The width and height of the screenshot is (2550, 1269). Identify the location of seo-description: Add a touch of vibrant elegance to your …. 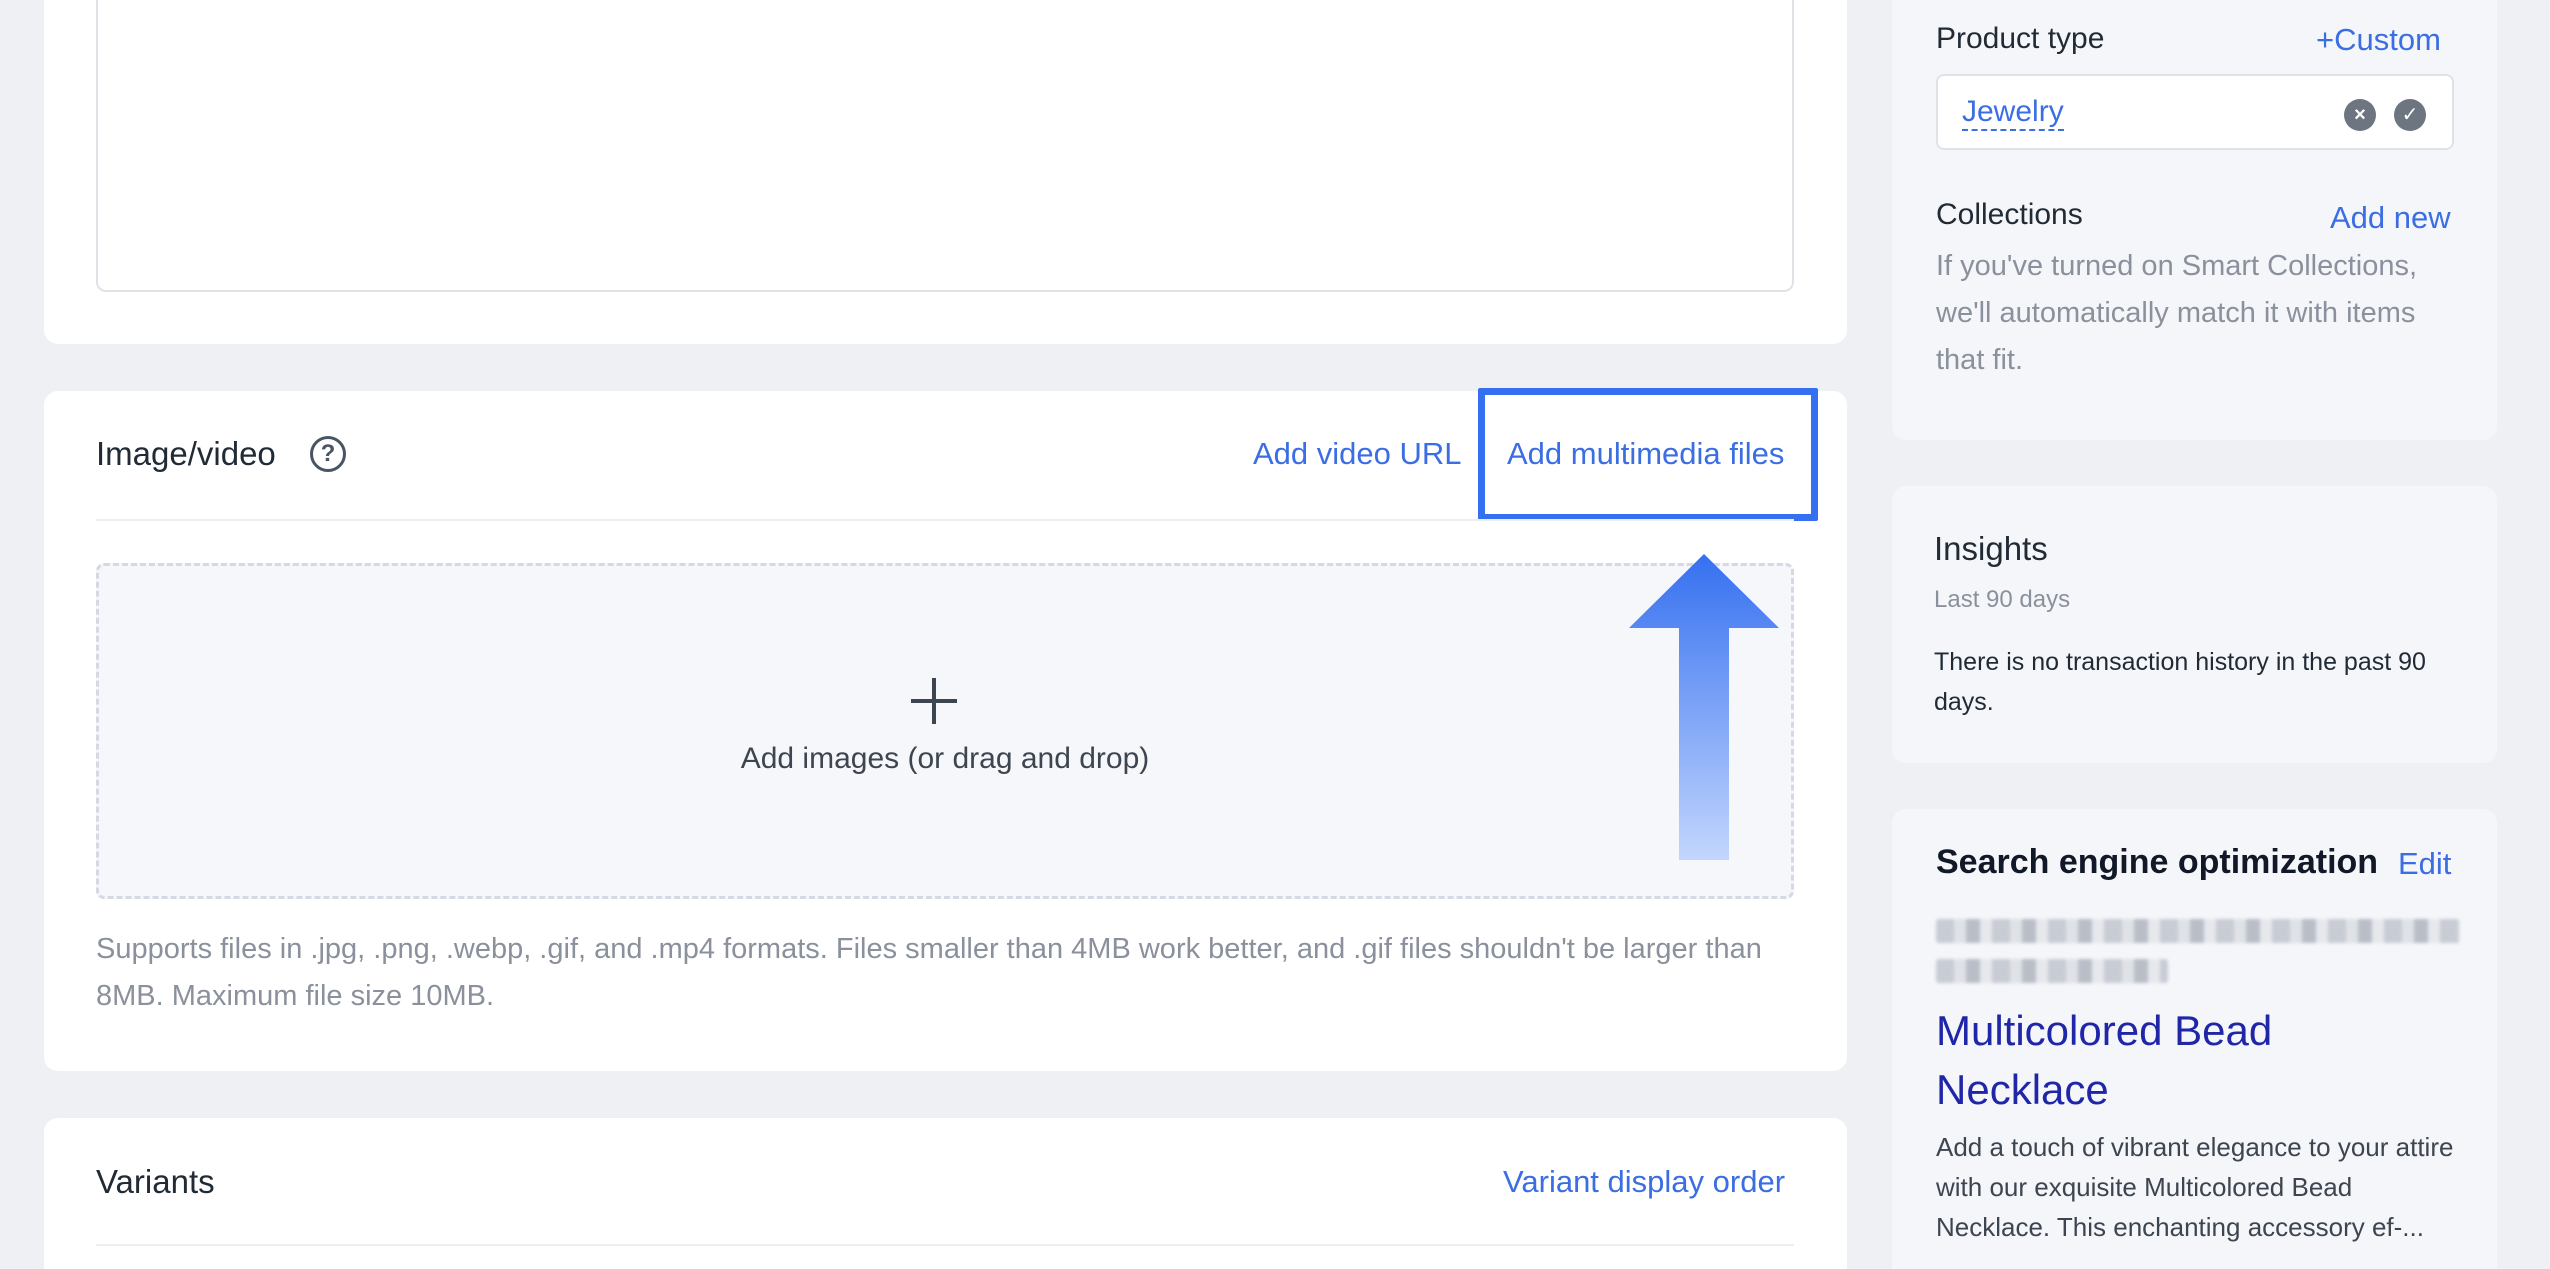
(2195, 1187).